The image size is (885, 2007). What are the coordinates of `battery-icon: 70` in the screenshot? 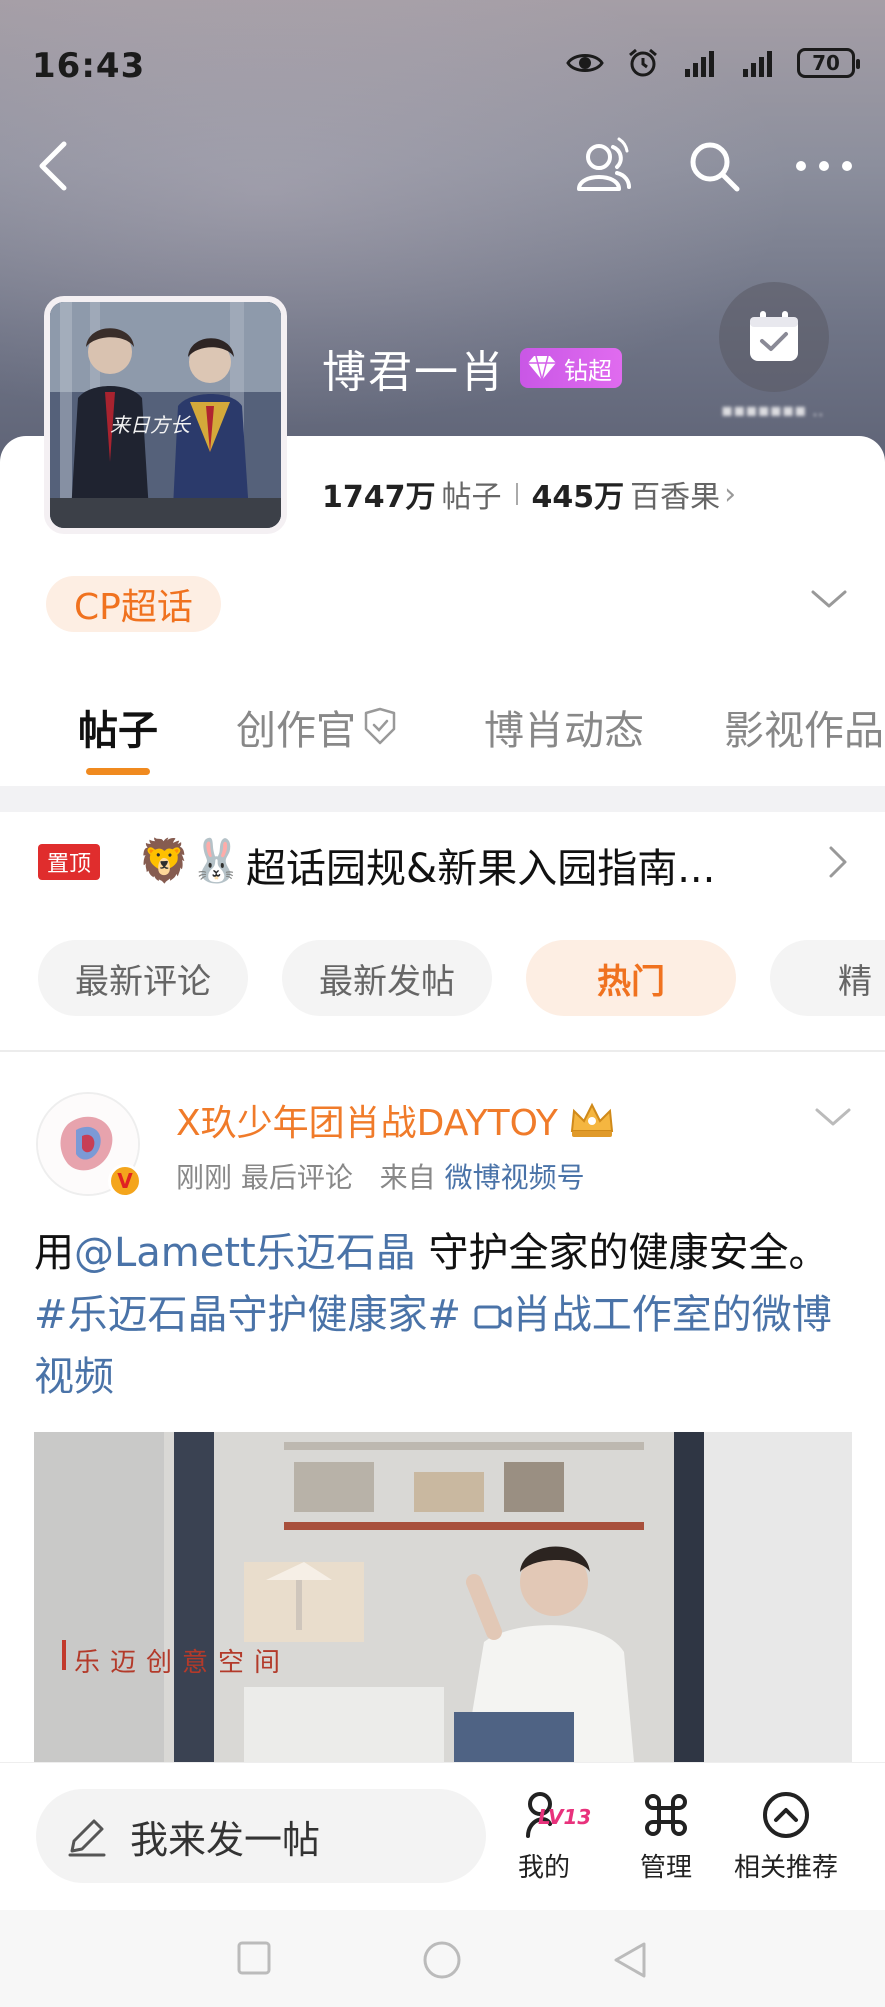 It's located at (828, 63).